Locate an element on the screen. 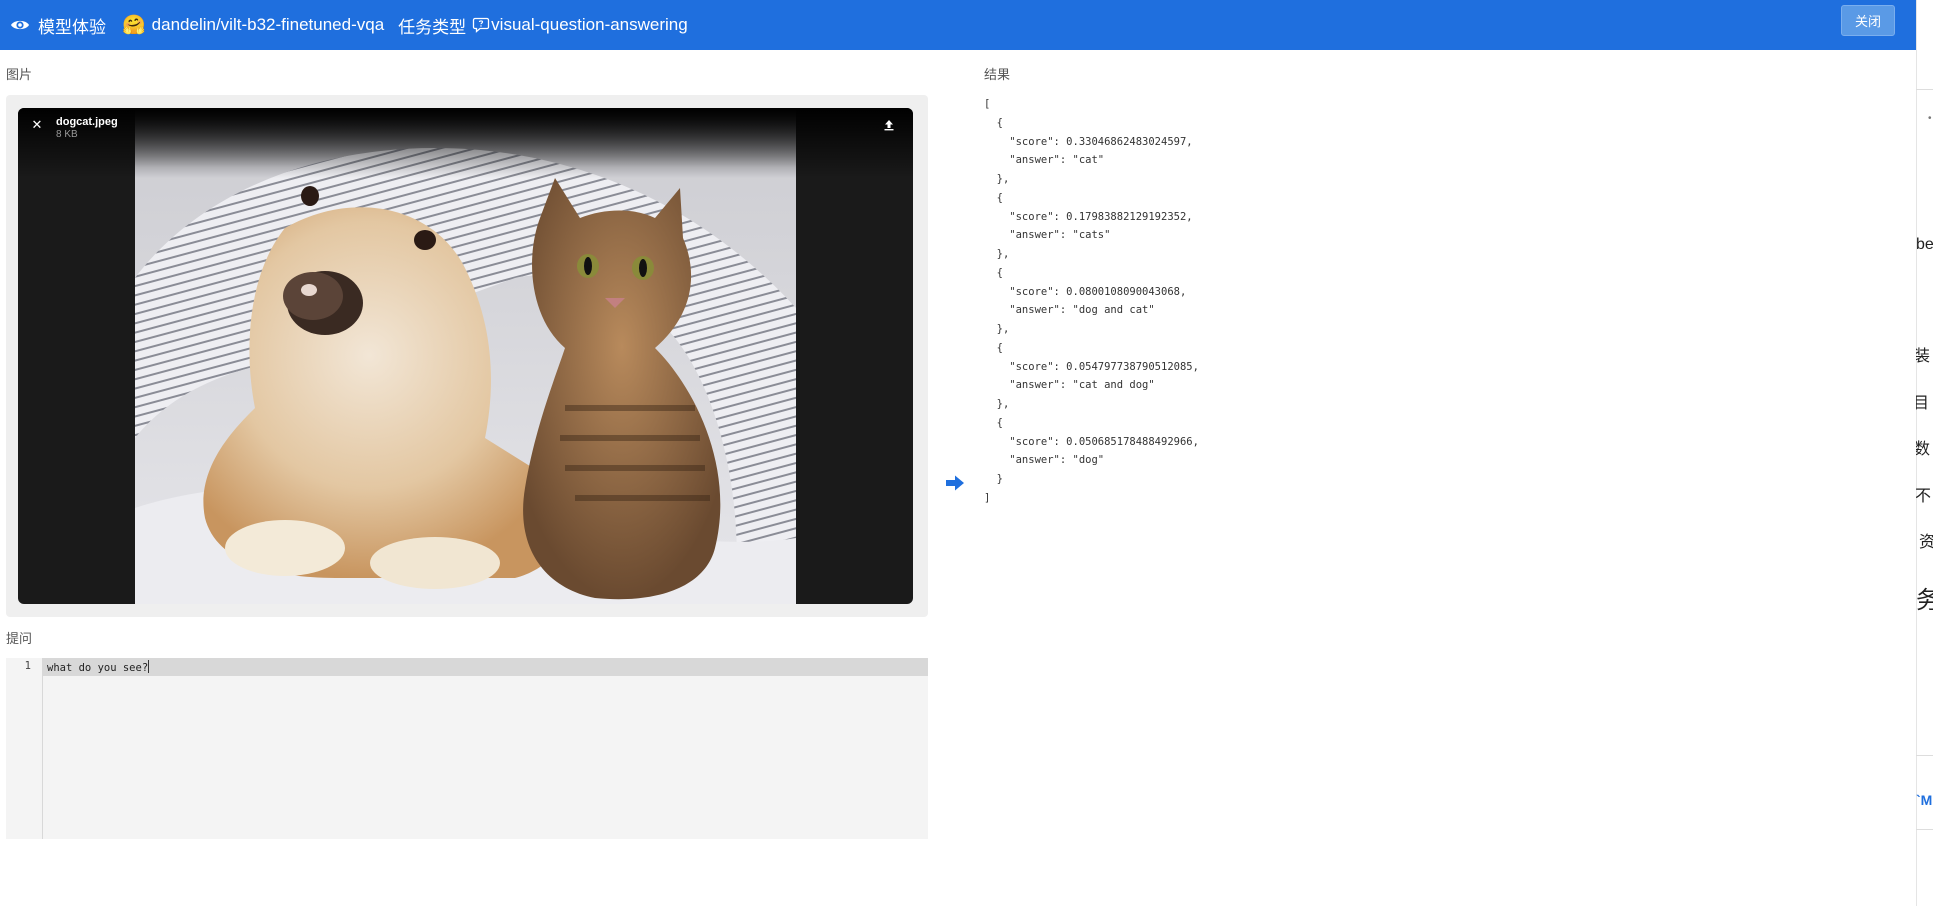 This screenshot has height=906, width=1933. question-text: what do you see? is located at coordinates (98, 668).